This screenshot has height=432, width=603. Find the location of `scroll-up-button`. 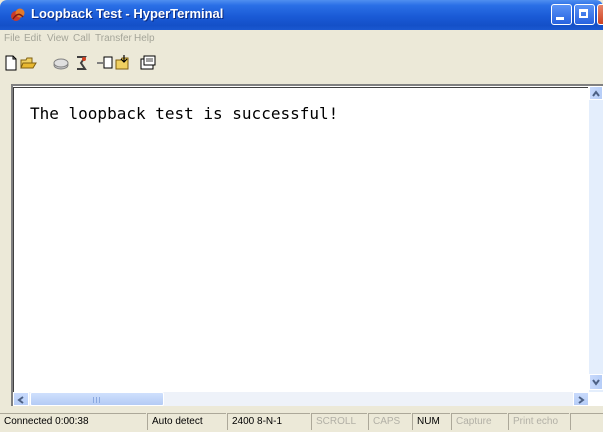

scroll-up-button is located at coordinates (596, 93).